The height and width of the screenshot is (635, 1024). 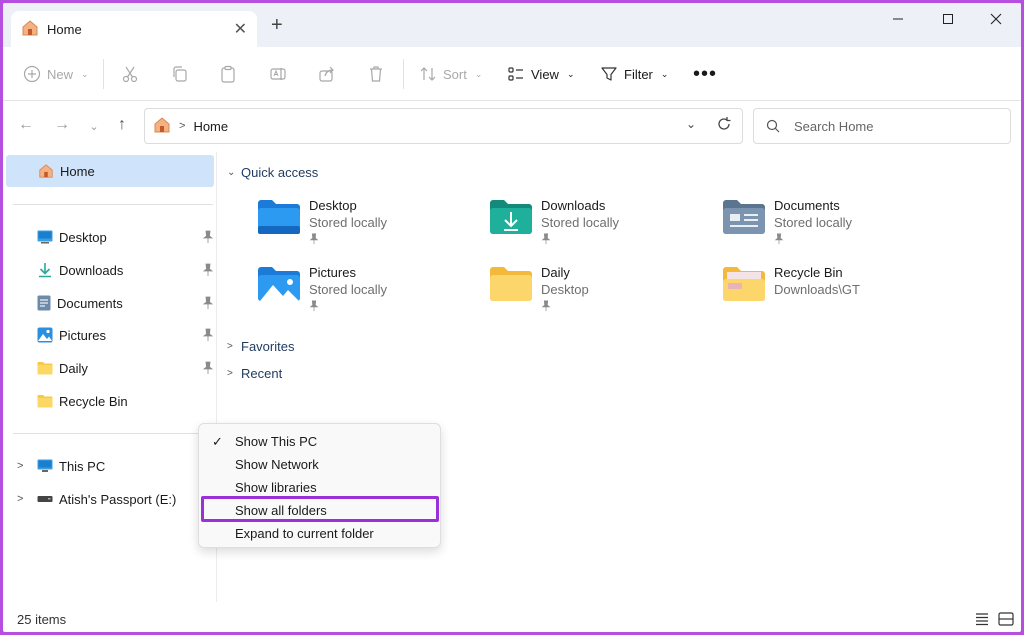 What do you see at coordinates (638, 74) in the screenshot?
I see `filter-label: Filter` at bounding box center [638, 74].